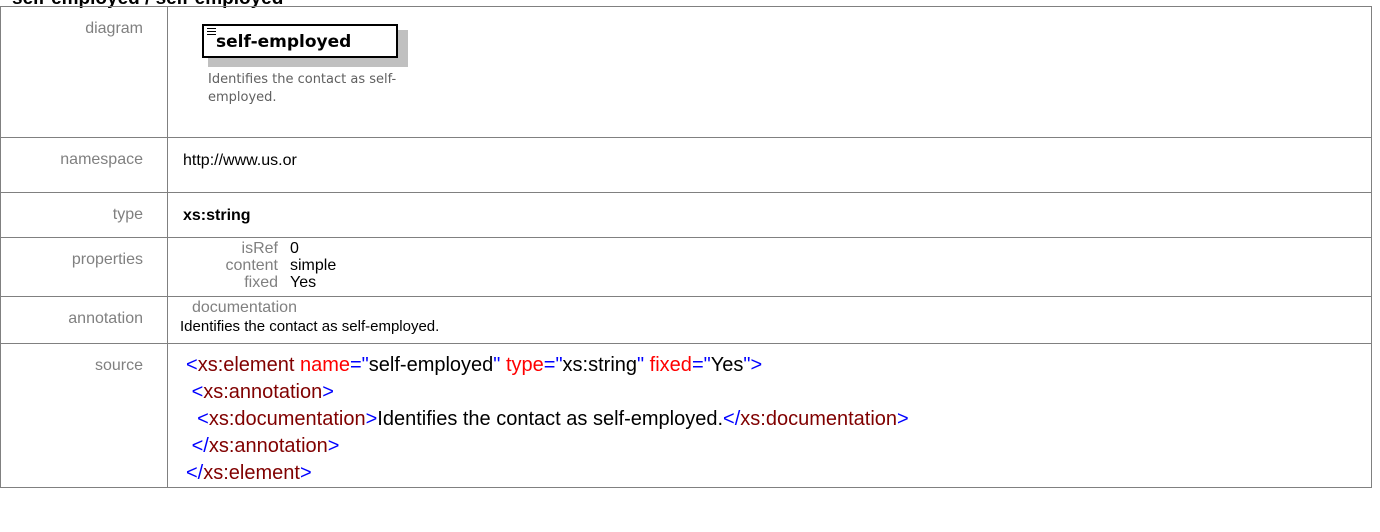 This screenshot has width=1380, height=532. Describe the element at coordinates (284, 42) in the screenshot. I see `element-box-name: self-employed` at that location.